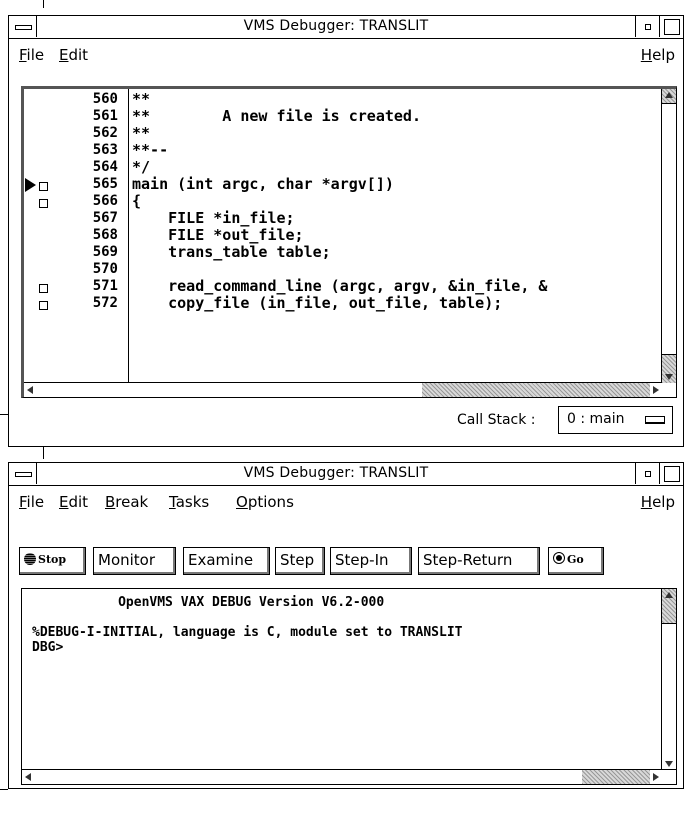 This screenshot has height=819, width=685. What do you see at coordinates (105, 252) in the screenshot?
I see `line-number: 569` at bounding box center [105, 252].